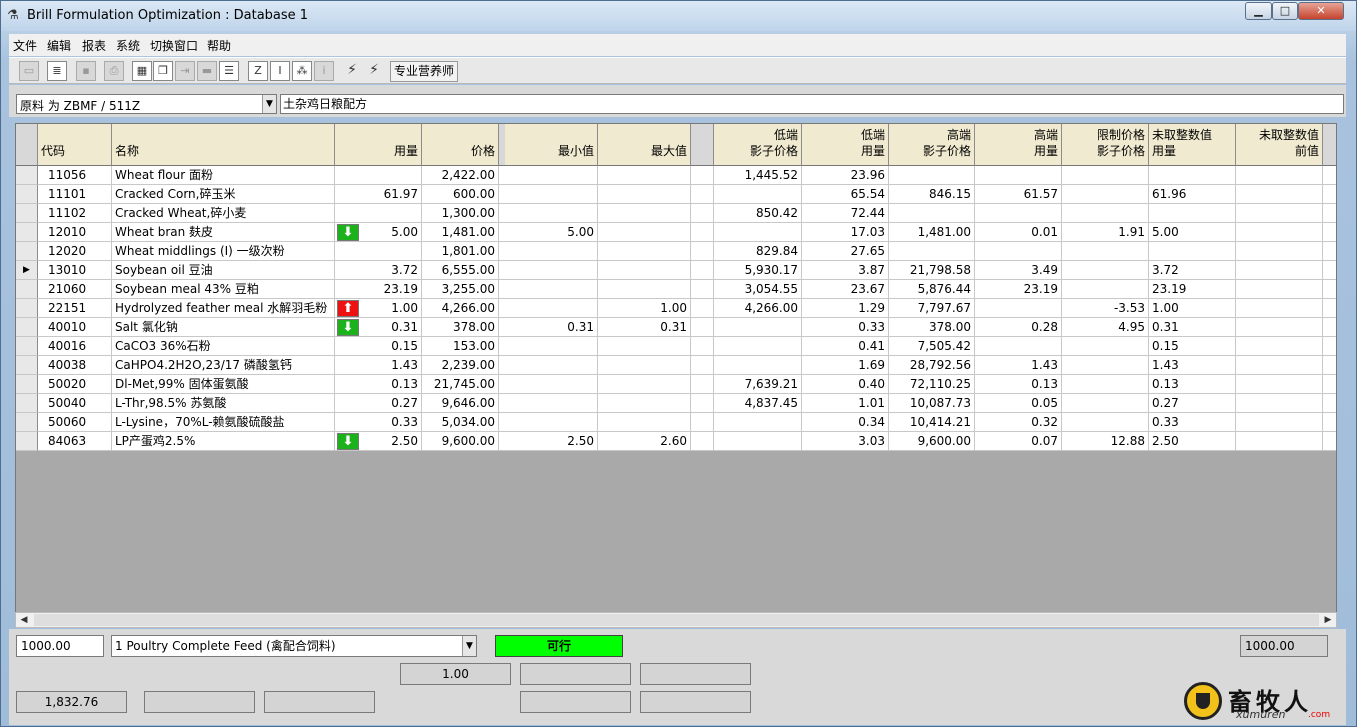  Describe the element at coordinates (932, 251) in the screenshot. I see `cell-high_shadow` at that location.